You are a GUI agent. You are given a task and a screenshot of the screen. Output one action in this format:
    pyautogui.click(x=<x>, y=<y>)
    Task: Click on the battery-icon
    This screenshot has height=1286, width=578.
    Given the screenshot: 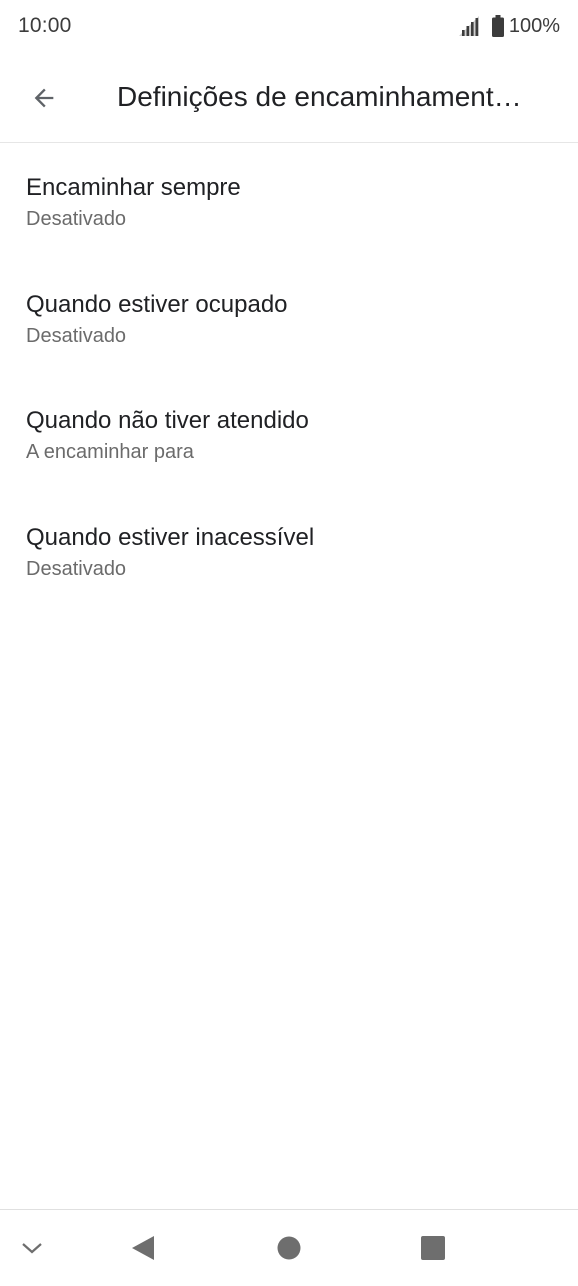 What is the action you would take?
    pyautogui.click(x=497, y=26)
    